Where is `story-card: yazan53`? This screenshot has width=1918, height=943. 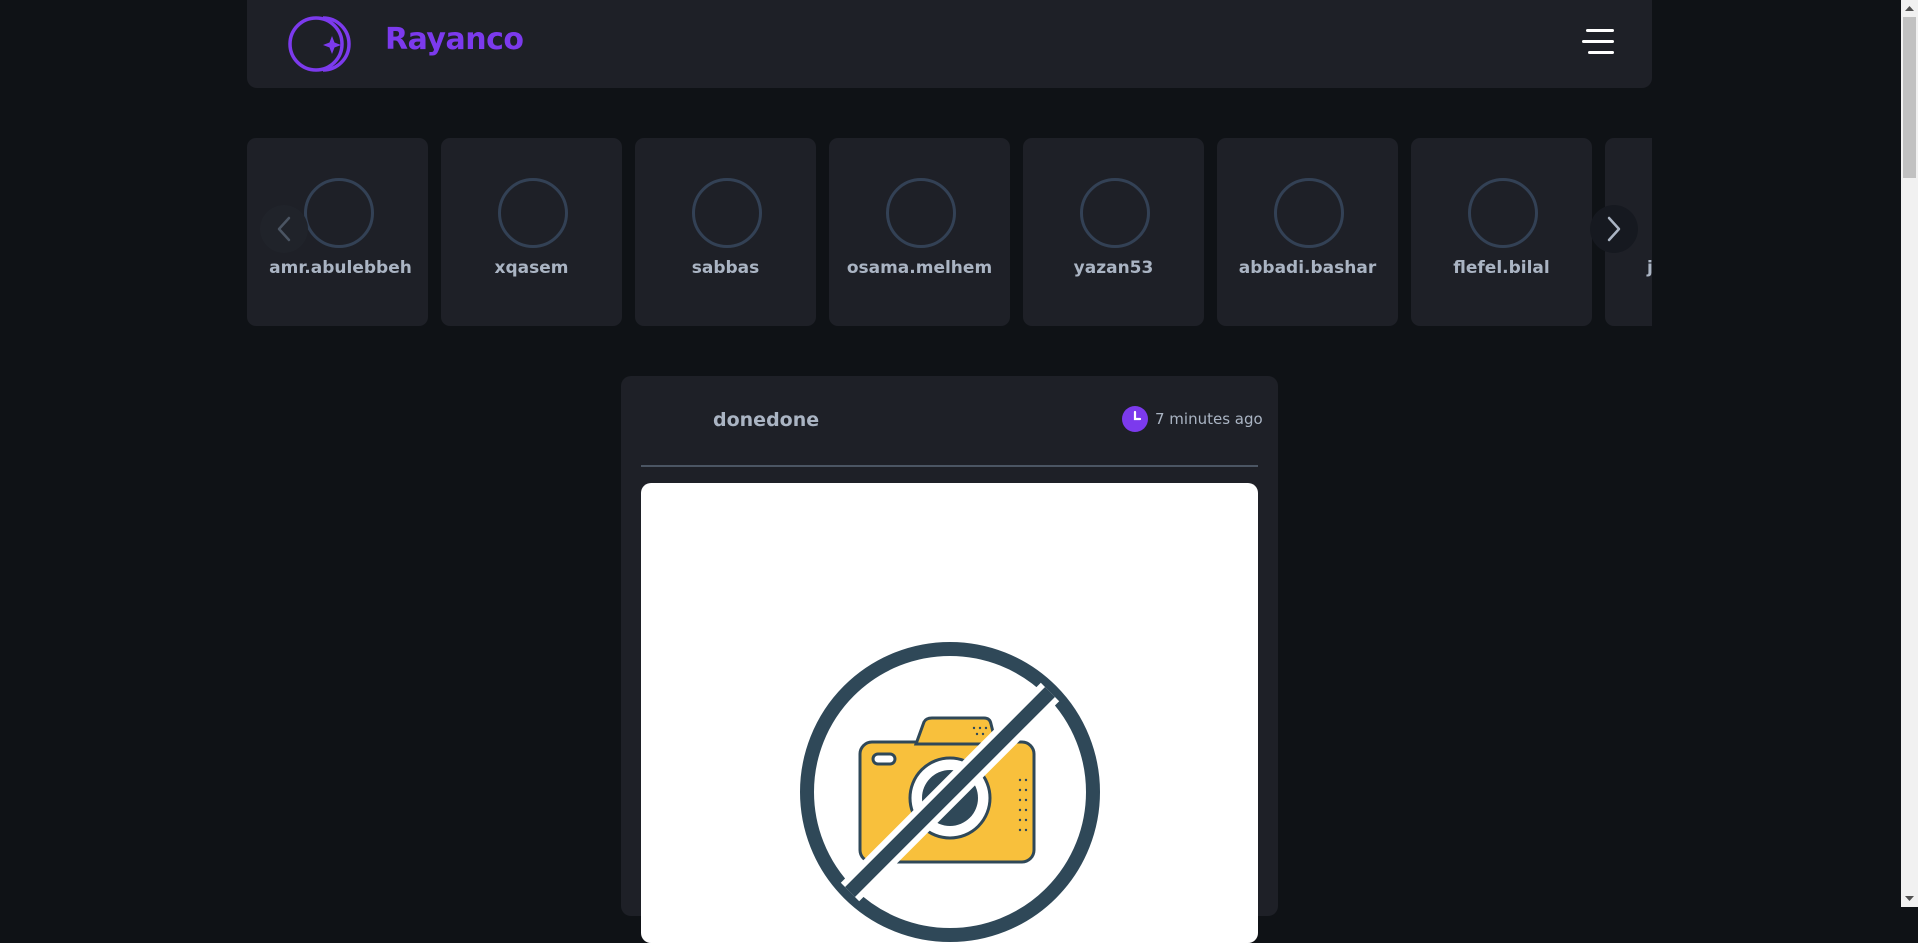
story-card: yazan53 is located at coordinates (1113, 232).